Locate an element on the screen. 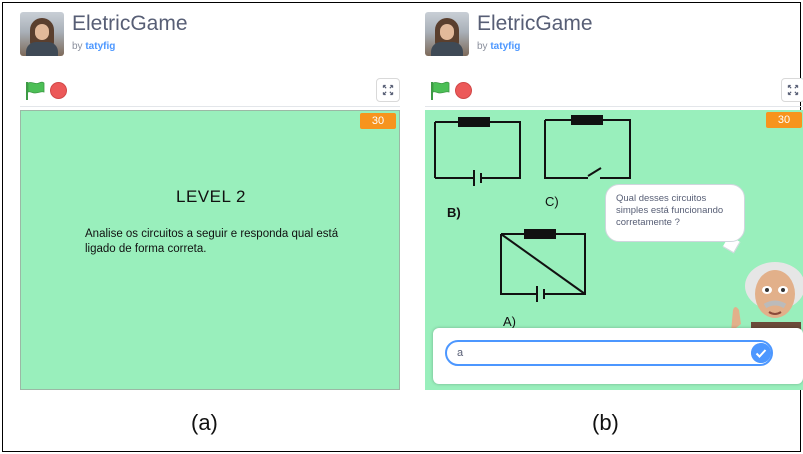 This screenshot has width=803, height=454. answer-prompt: a is located at coordinates (618, 356).